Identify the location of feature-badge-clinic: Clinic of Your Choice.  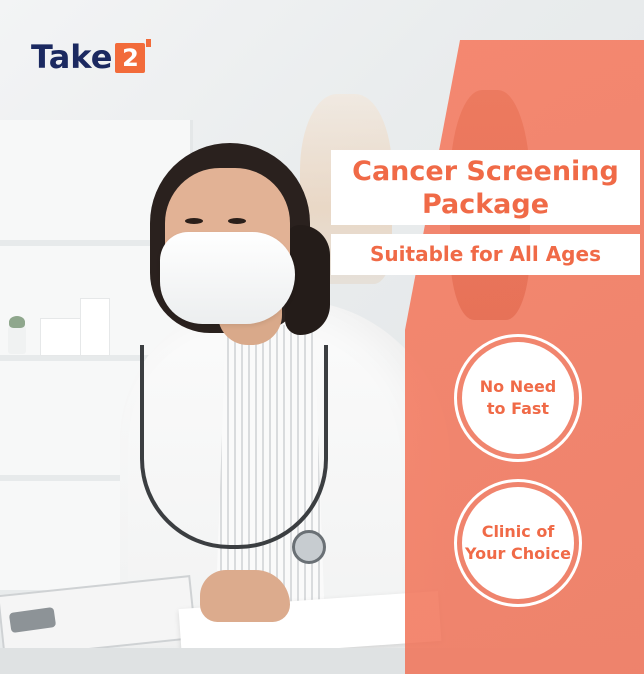
(518, 543).